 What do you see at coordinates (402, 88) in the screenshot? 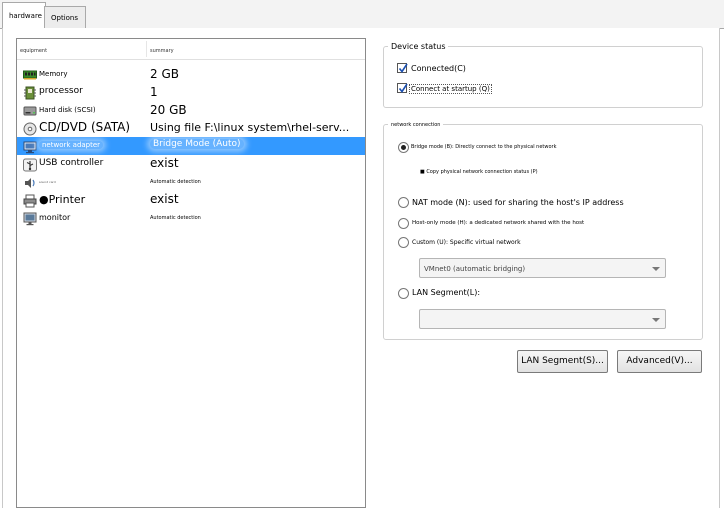
I see `connect-at-startup-checkbox` at bounding box center [402, 88].